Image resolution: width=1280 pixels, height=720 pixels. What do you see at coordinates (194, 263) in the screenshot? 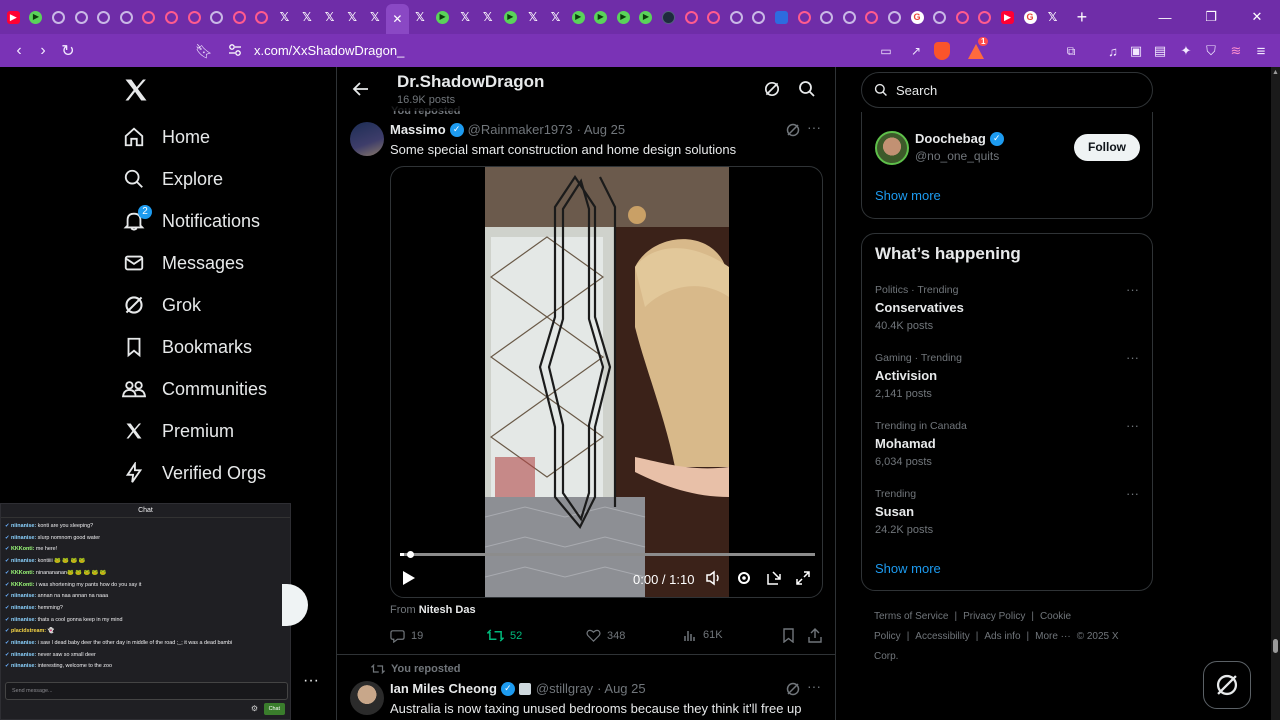
I see `nav-item-messages: Messages` at bounding box center [194, 263].